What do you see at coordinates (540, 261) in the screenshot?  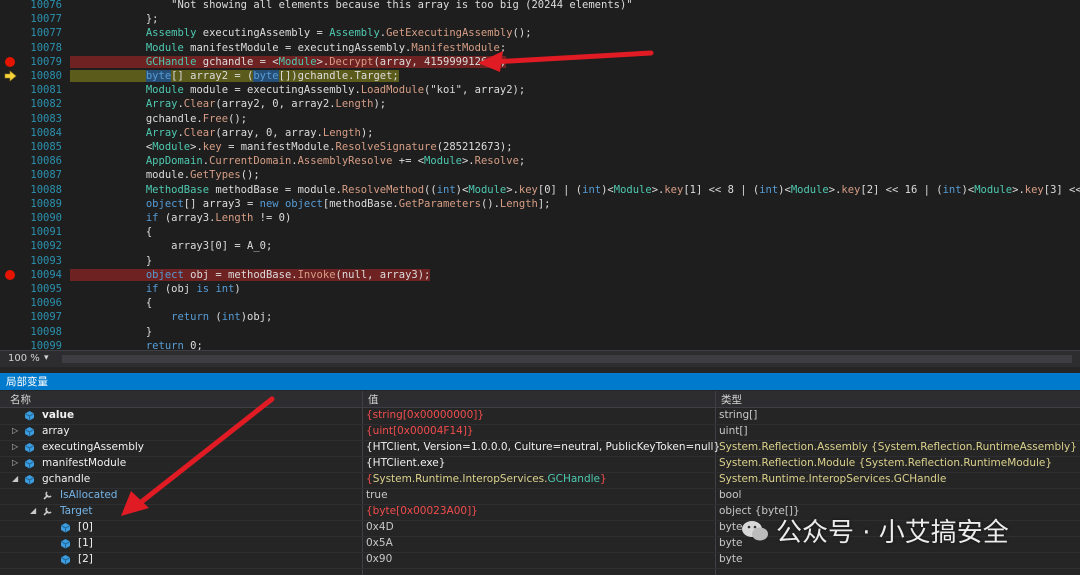 I see `code-line: 10093 }` at bounding box center [540, 261].